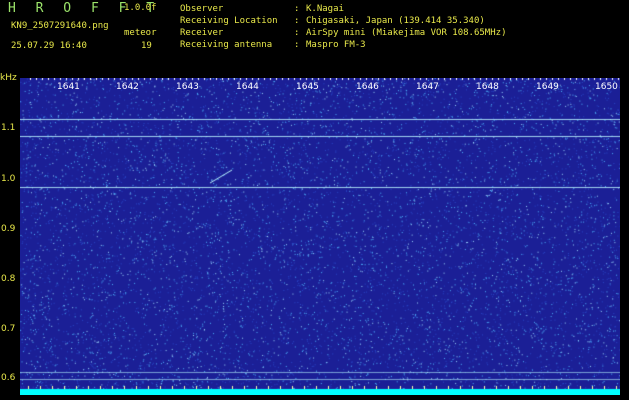 Image resolution: width=629 pixels, height=400 pixels. Describe the element at coordinates (427, 87) in the screenshot. I see `x-tick-label: 1647` at that location.